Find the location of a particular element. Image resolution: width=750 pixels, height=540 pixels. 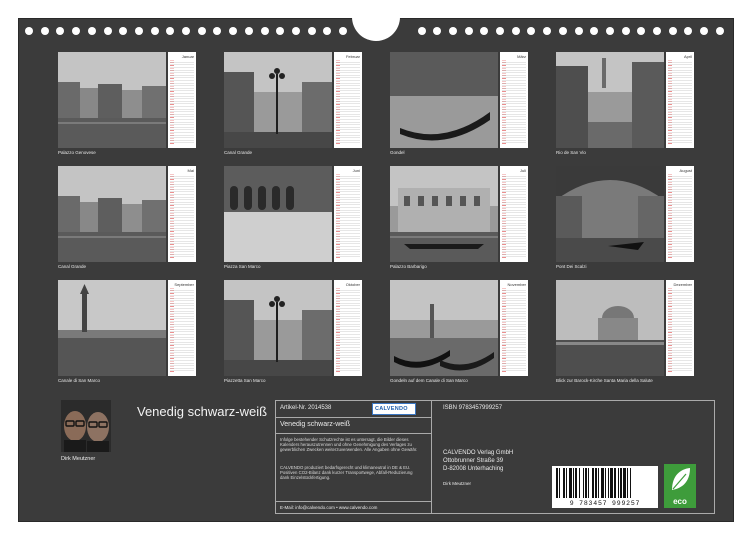

calendar-title: Venedig schwarz-weiß is located at coordinates (202, 411).